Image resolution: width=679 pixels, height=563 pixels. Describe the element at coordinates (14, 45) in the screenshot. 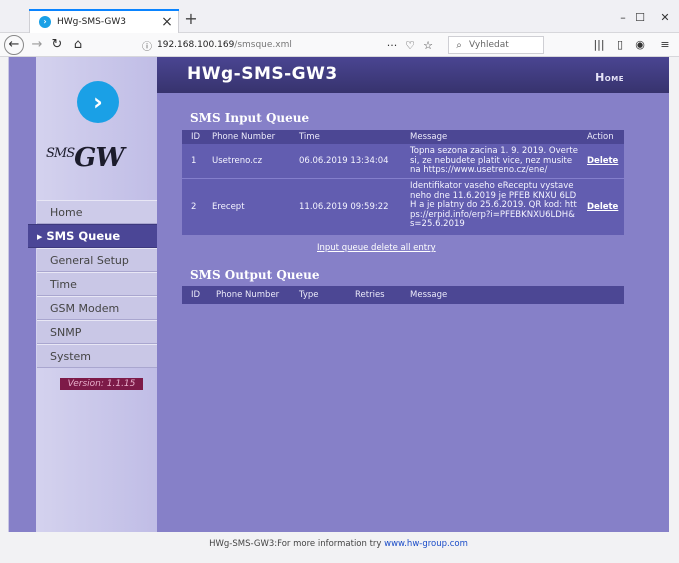

I see `back-icon: ←` at that location.